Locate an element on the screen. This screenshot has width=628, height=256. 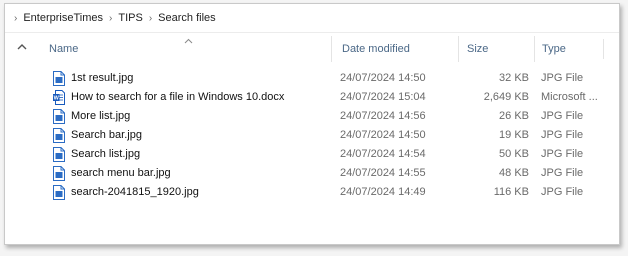
file-name: More list.jpg is located at coordinates (101, 116).